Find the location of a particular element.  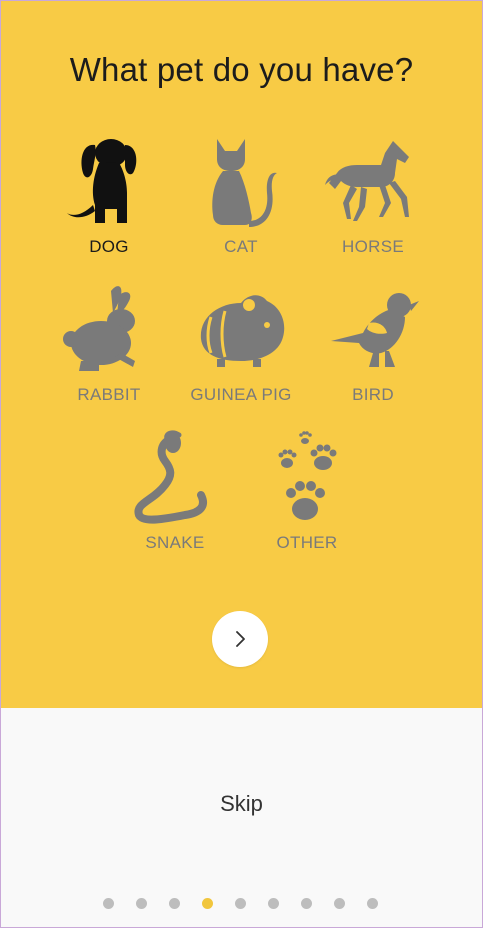

bird-icon is located at coordinates (375, 330).